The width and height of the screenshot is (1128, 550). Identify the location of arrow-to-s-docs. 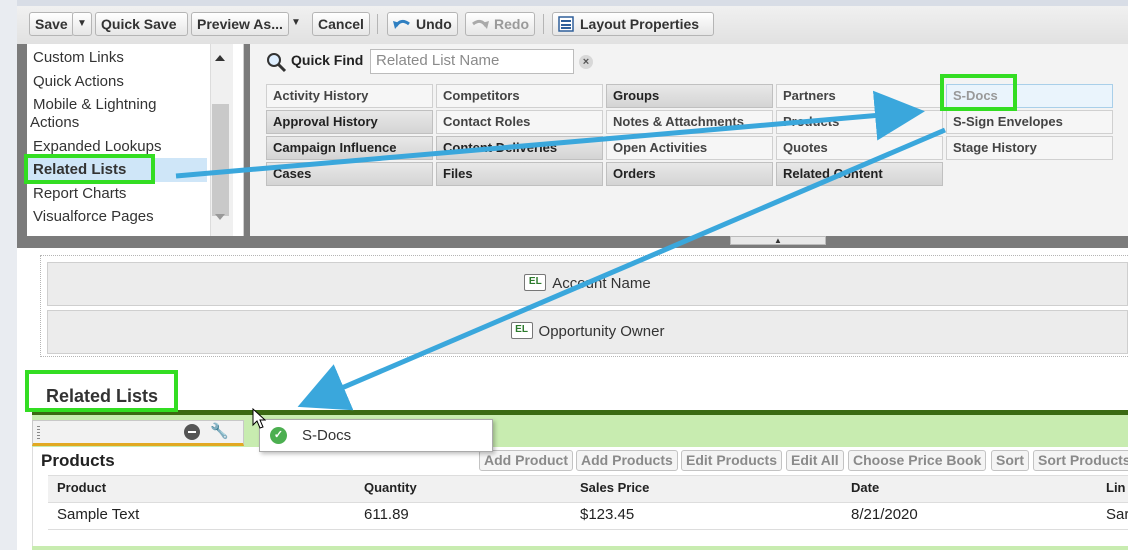
(550, 134).